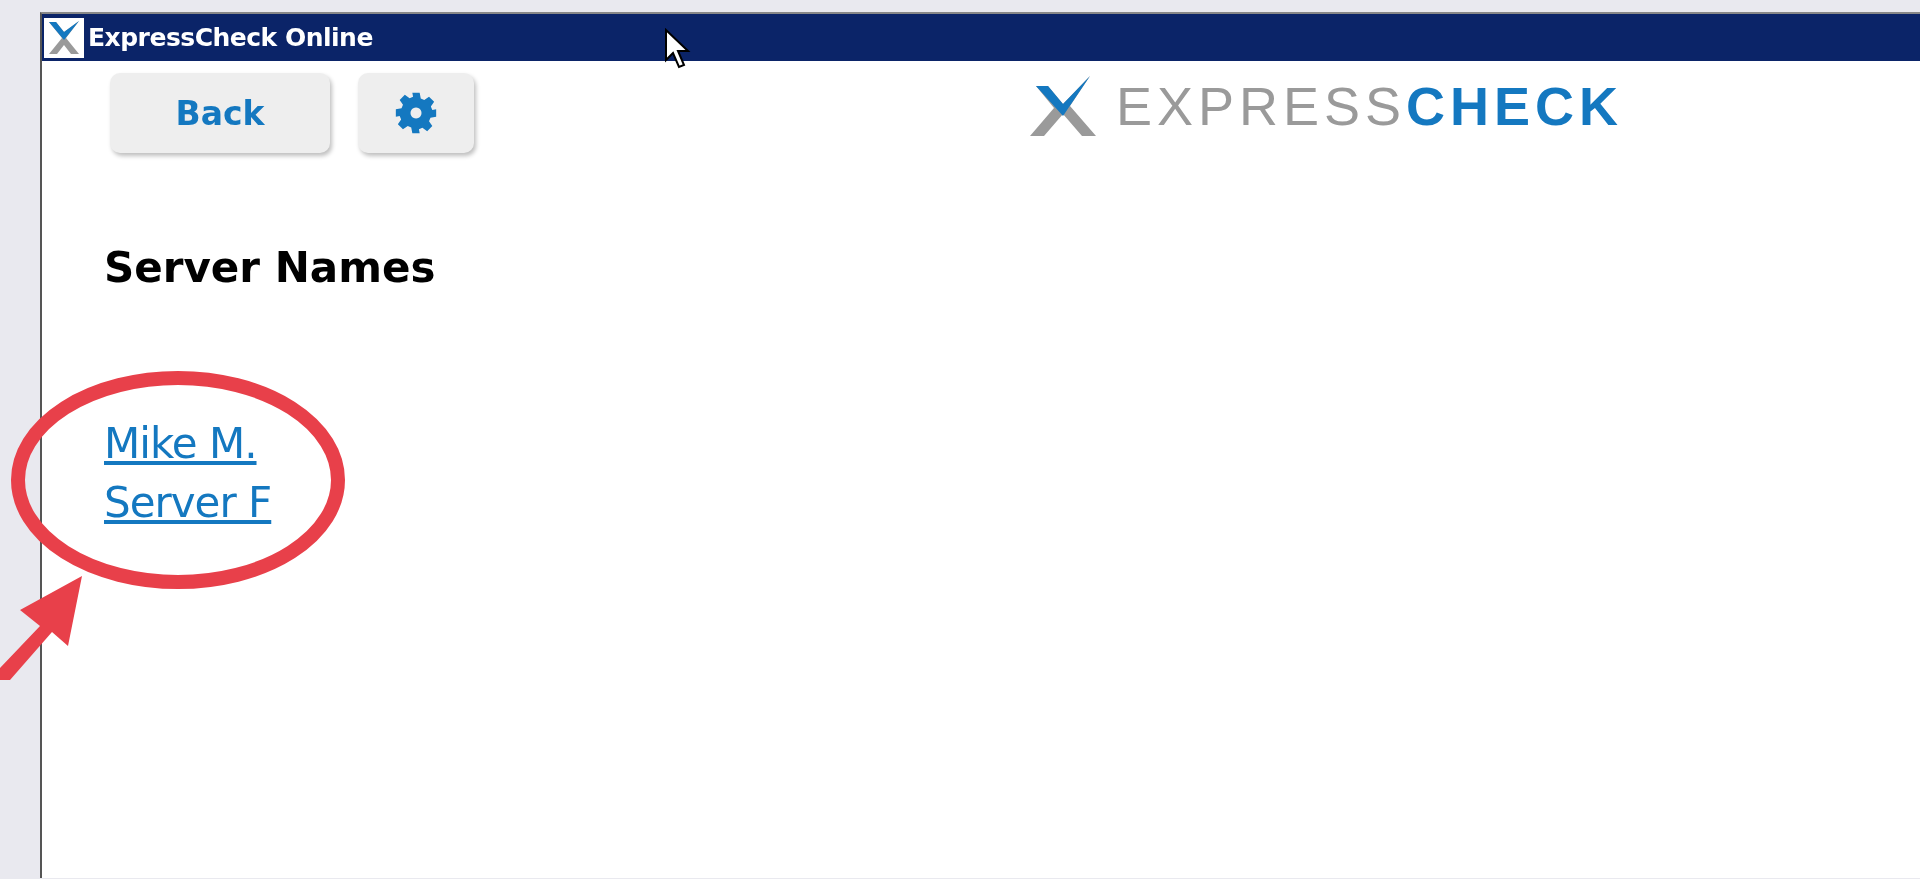  I want to click on back-button: Back, so click(220, 113).